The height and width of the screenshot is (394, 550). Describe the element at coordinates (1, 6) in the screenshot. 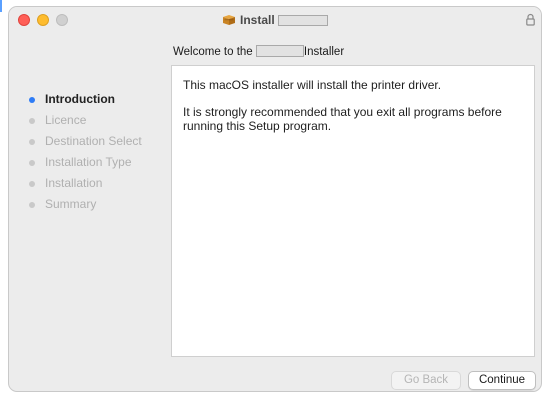

I see `desktop-edge-accent` at that location.